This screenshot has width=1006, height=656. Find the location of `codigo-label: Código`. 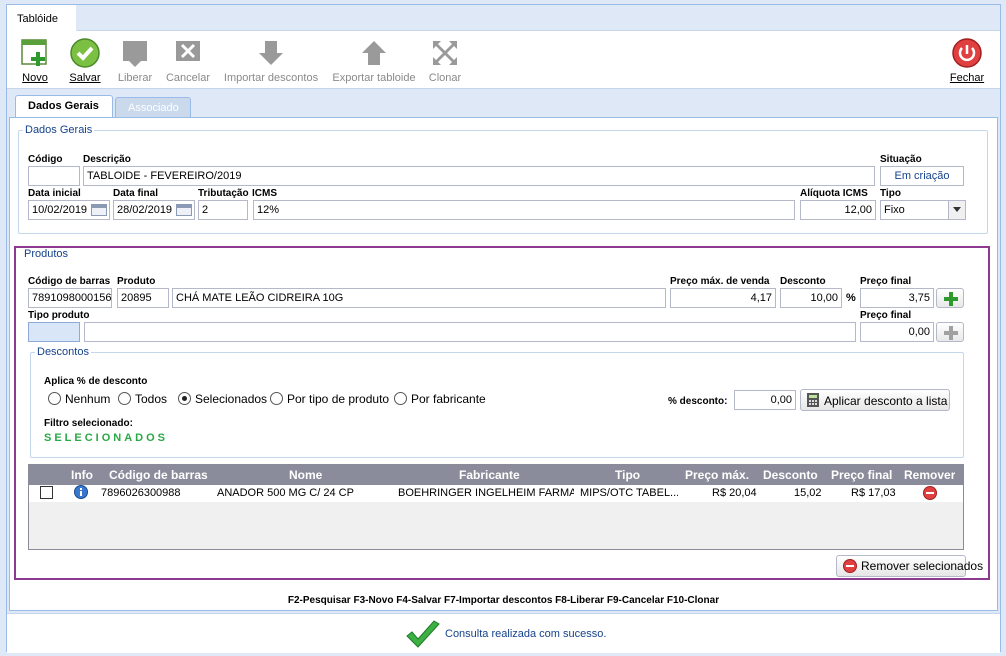

codigo-label: Código is located at coordinates (45, 159).